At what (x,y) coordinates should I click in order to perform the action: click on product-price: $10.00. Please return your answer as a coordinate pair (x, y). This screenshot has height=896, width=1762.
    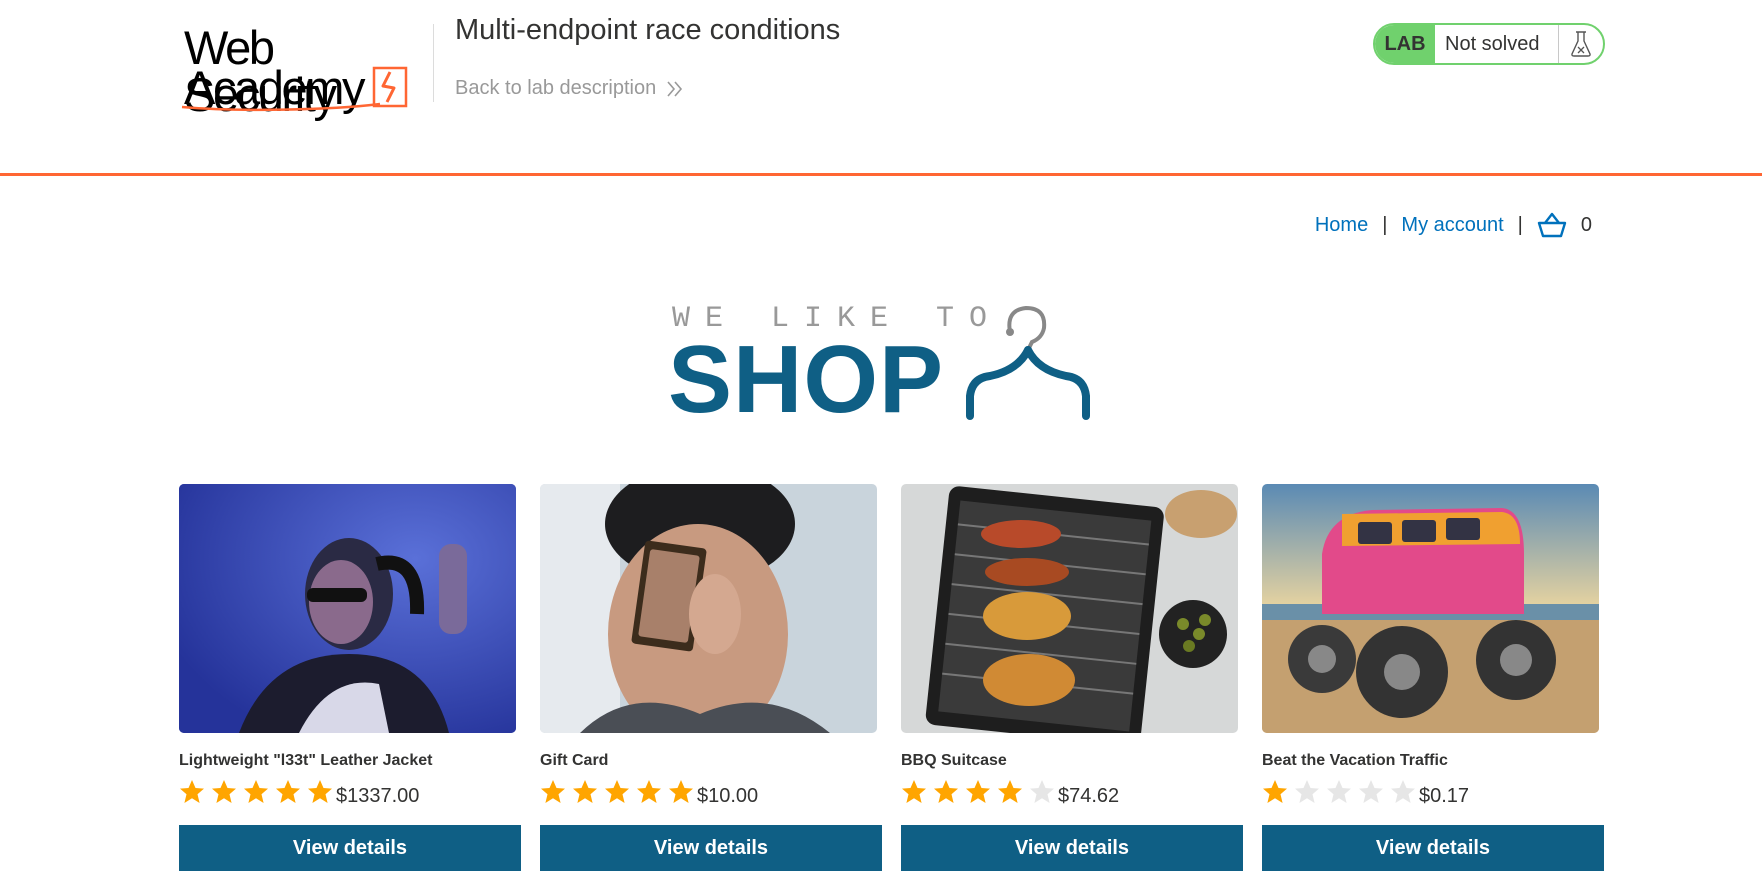
    Looking at the image, I should click on (728, 796).